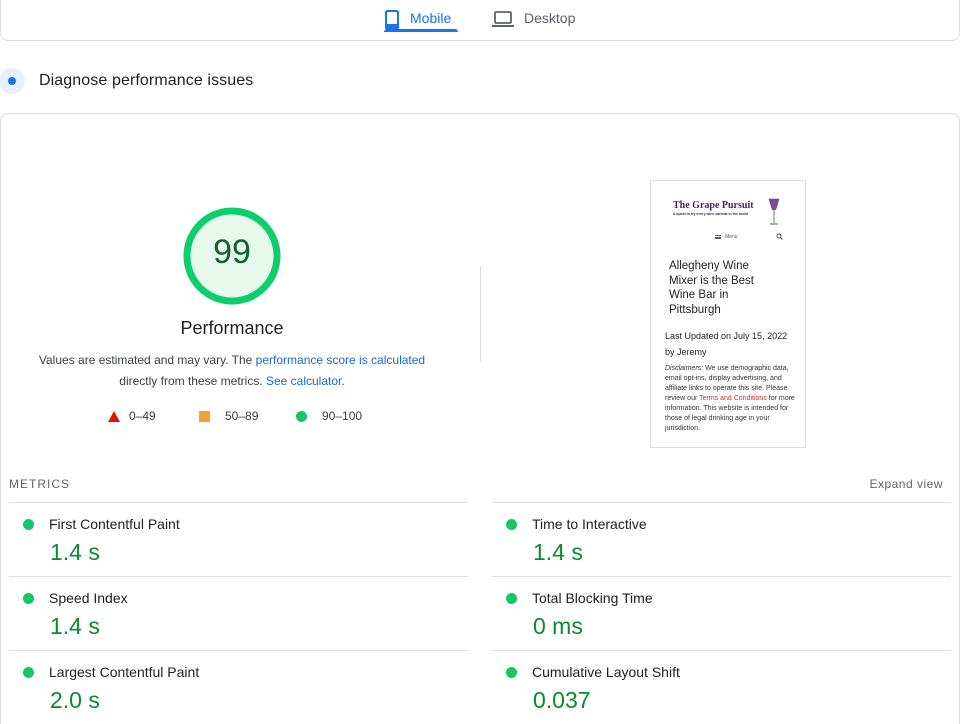 This screenshot has width=960, height=724. I want to click on legend-fail-label: 0–49, so click(142, 416).